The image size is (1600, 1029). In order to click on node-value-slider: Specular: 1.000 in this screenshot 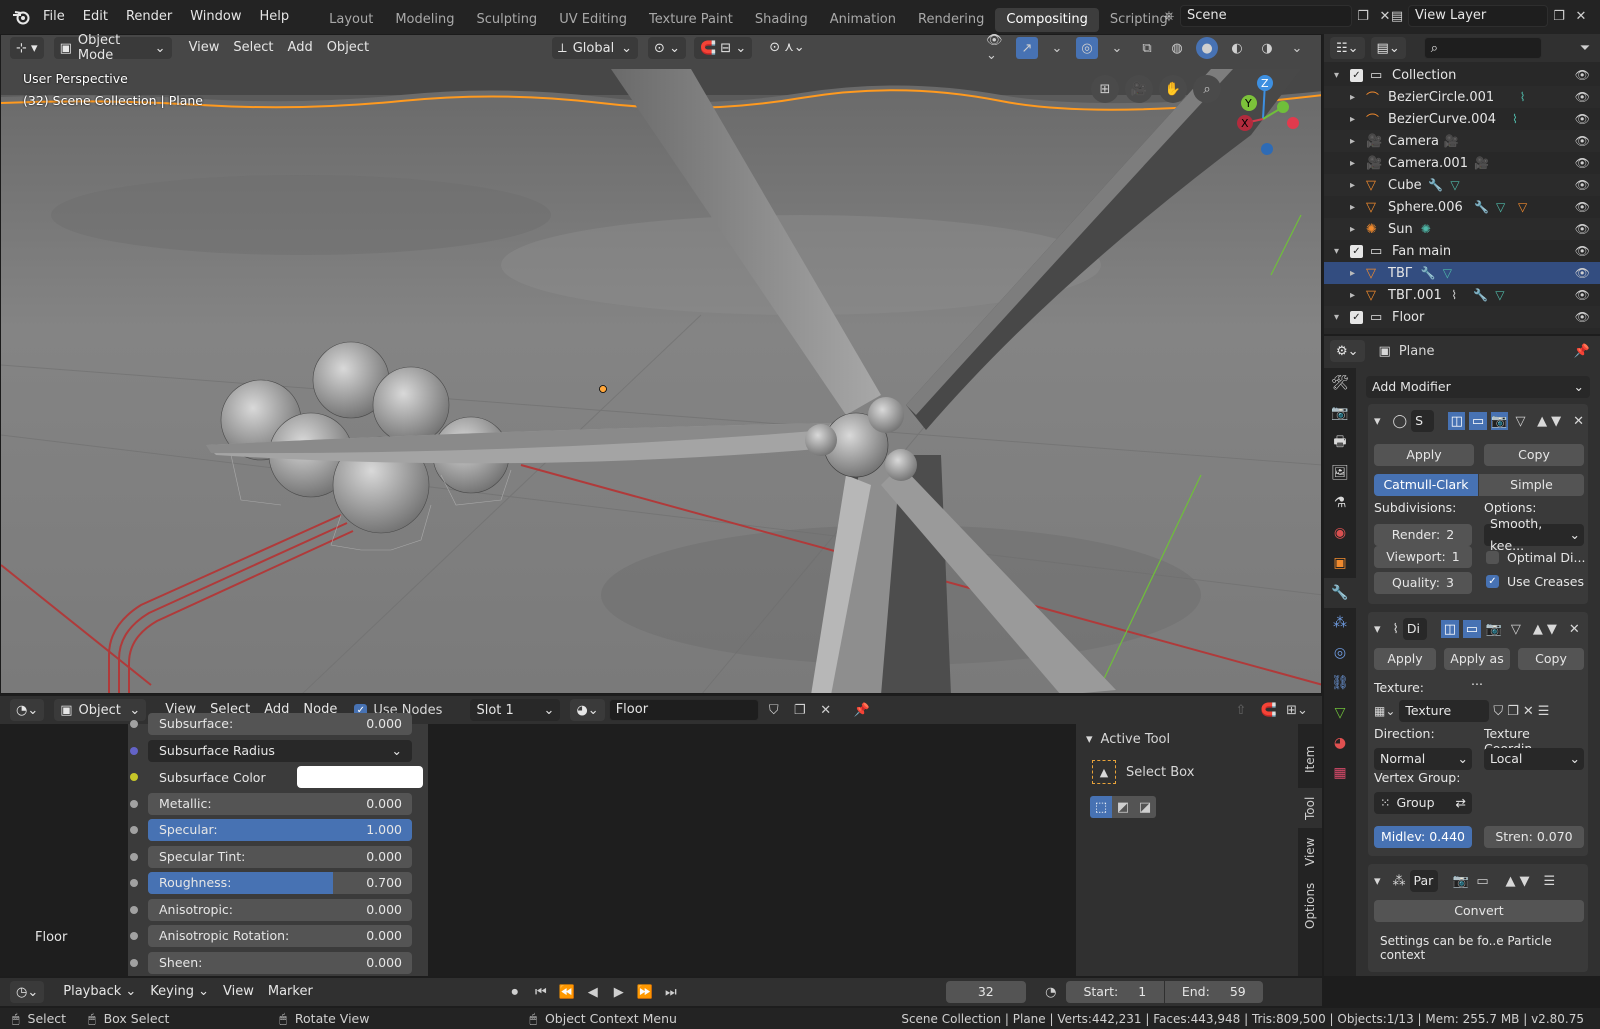, I will do `click(280, 830)`.